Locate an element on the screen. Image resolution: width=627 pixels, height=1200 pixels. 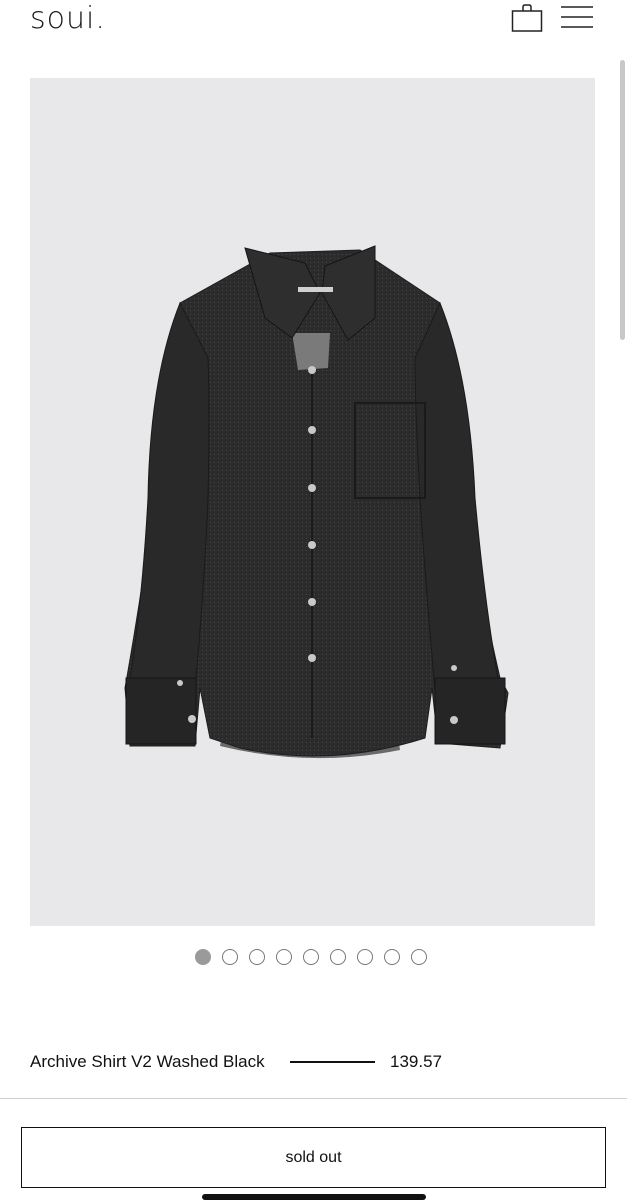
product-name: Archive Shirt V2 Washed Black is located at coordinates (147, 1061).